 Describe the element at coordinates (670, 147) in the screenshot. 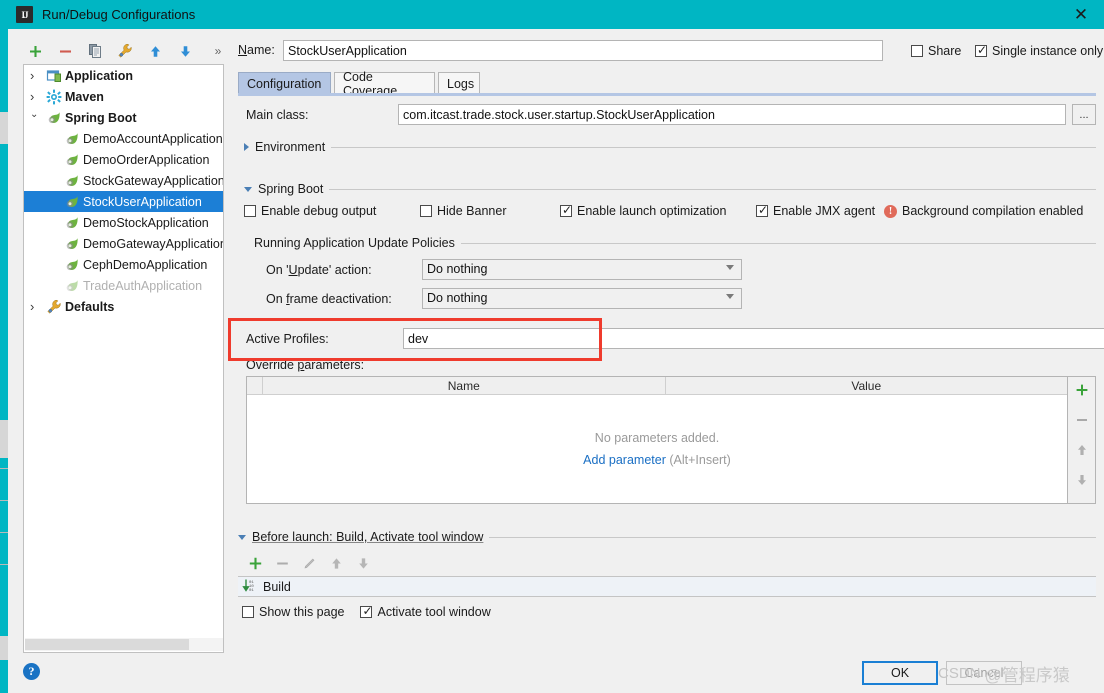

I see `environment-section-header: Environment` at that location.